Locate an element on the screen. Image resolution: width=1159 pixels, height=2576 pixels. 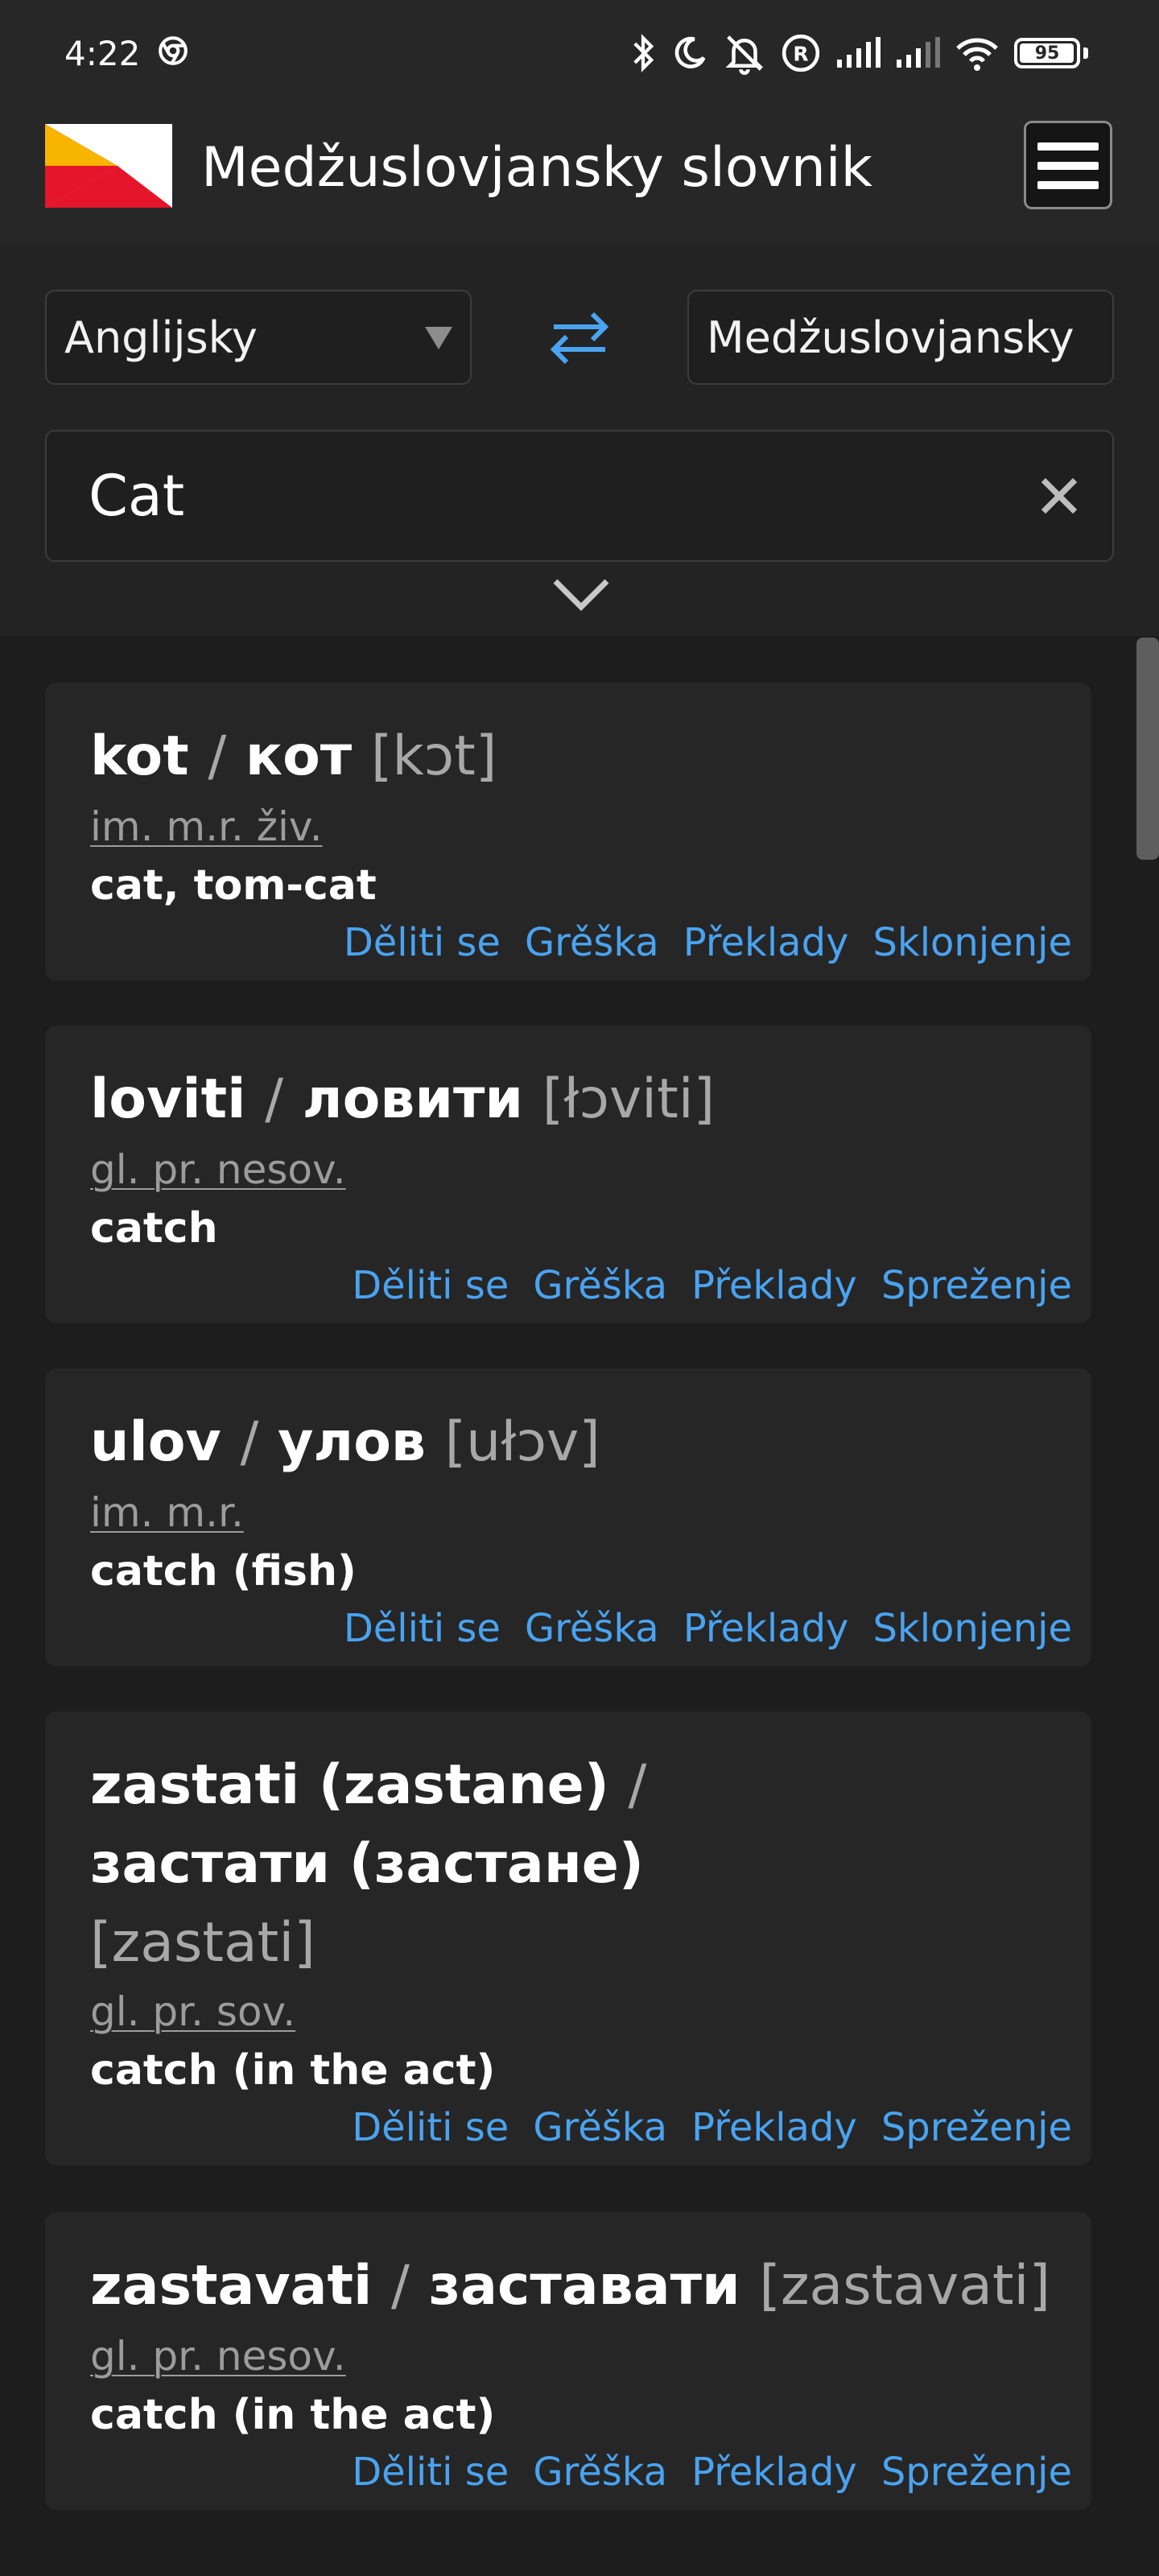
headword-latin: zastati (zastane) is located at coordinates (349, 1785).